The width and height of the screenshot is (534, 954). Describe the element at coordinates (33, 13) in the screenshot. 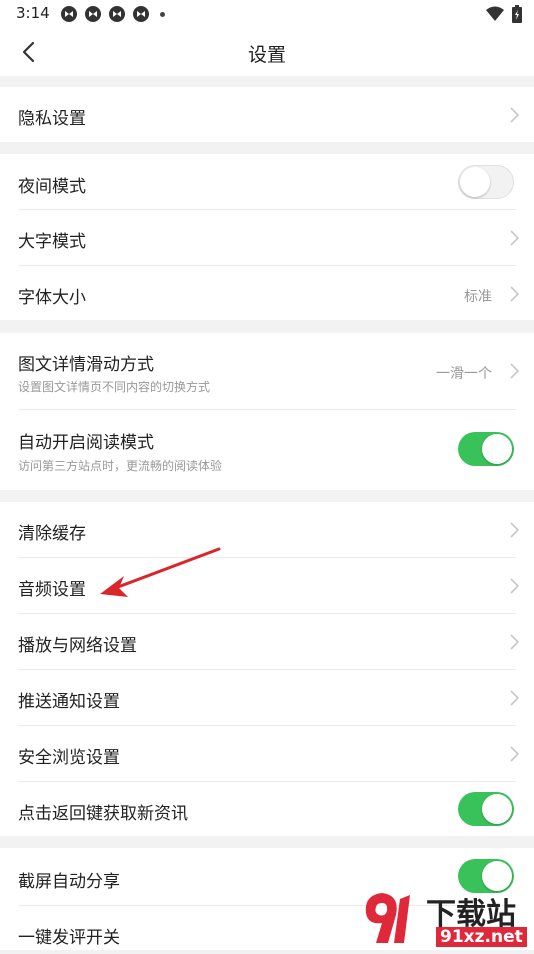

I see `status-time: 3:14` at that location.